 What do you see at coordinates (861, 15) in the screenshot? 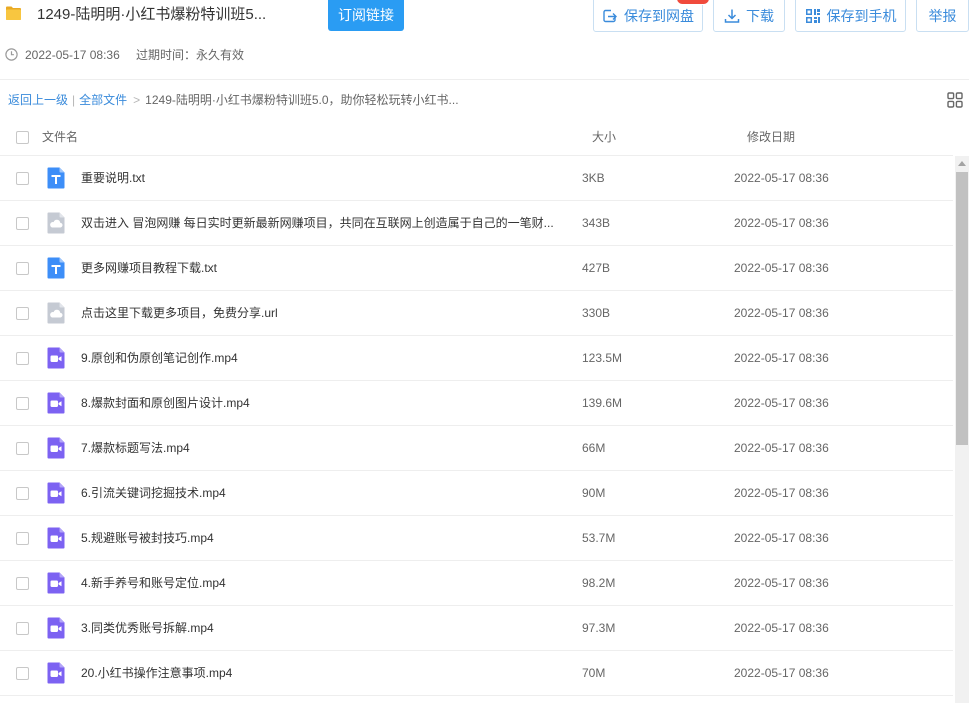
I see `save-to-phone-label: 保存到手机` at bounding box center [861, 15].